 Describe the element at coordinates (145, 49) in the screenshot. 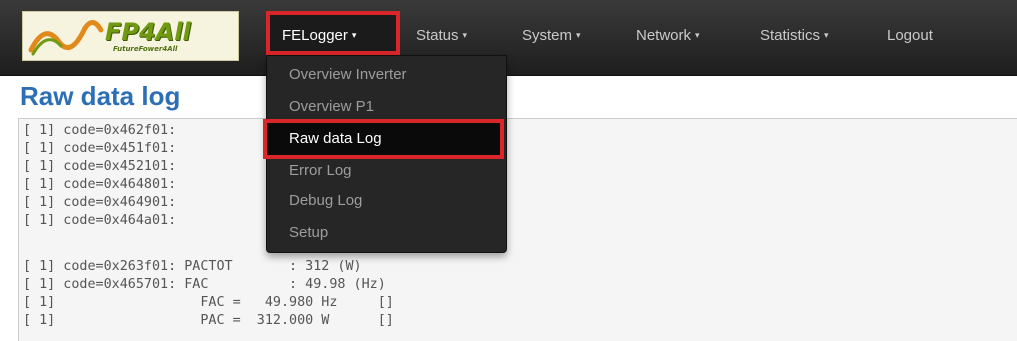

I see `logo-subtext: FutureFower4All` at that location.